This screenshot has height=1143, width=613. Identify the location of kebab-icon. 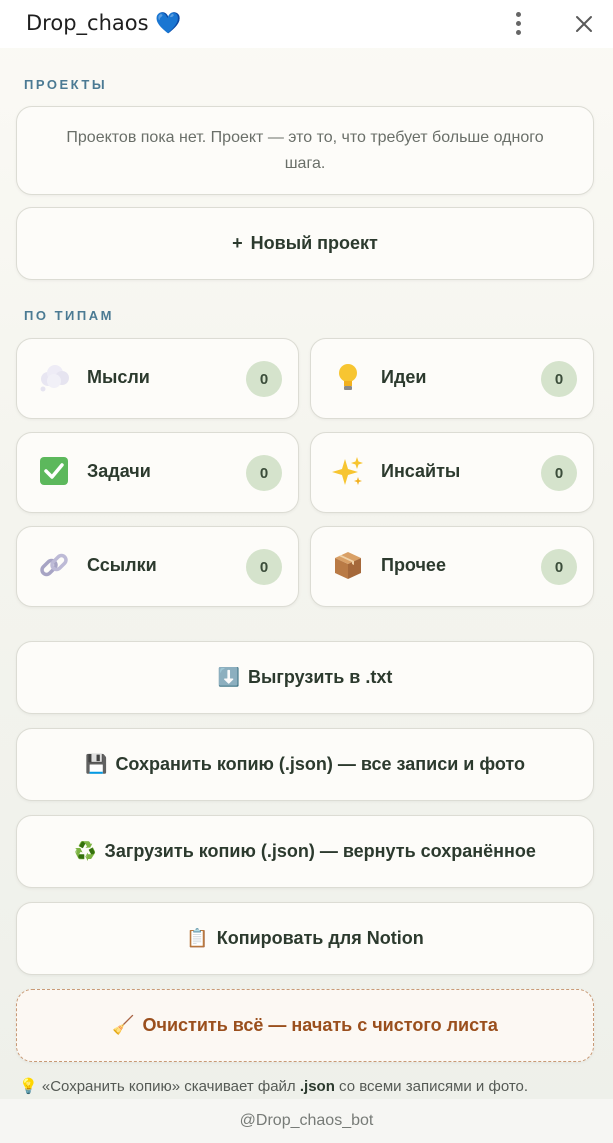
(518, 14).